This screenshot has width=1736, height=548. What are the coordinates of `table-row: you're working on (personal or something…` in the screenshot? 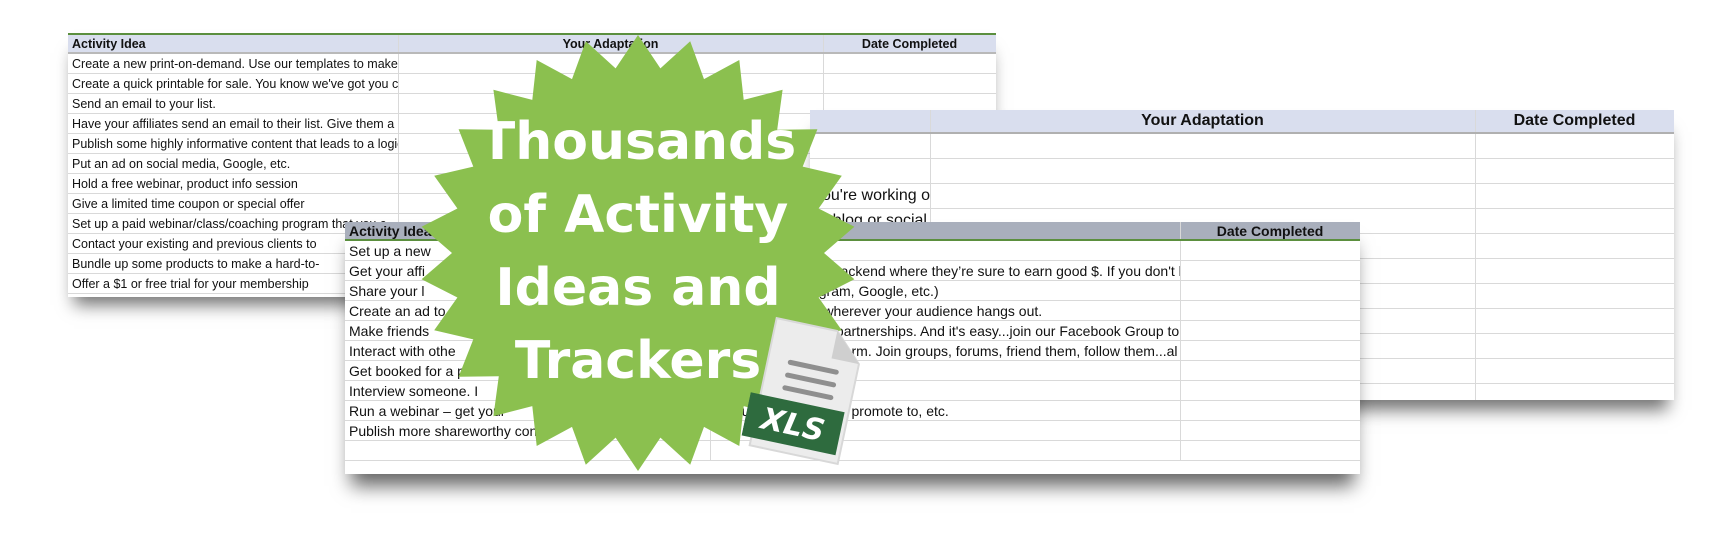 It's located at (1242, 196).